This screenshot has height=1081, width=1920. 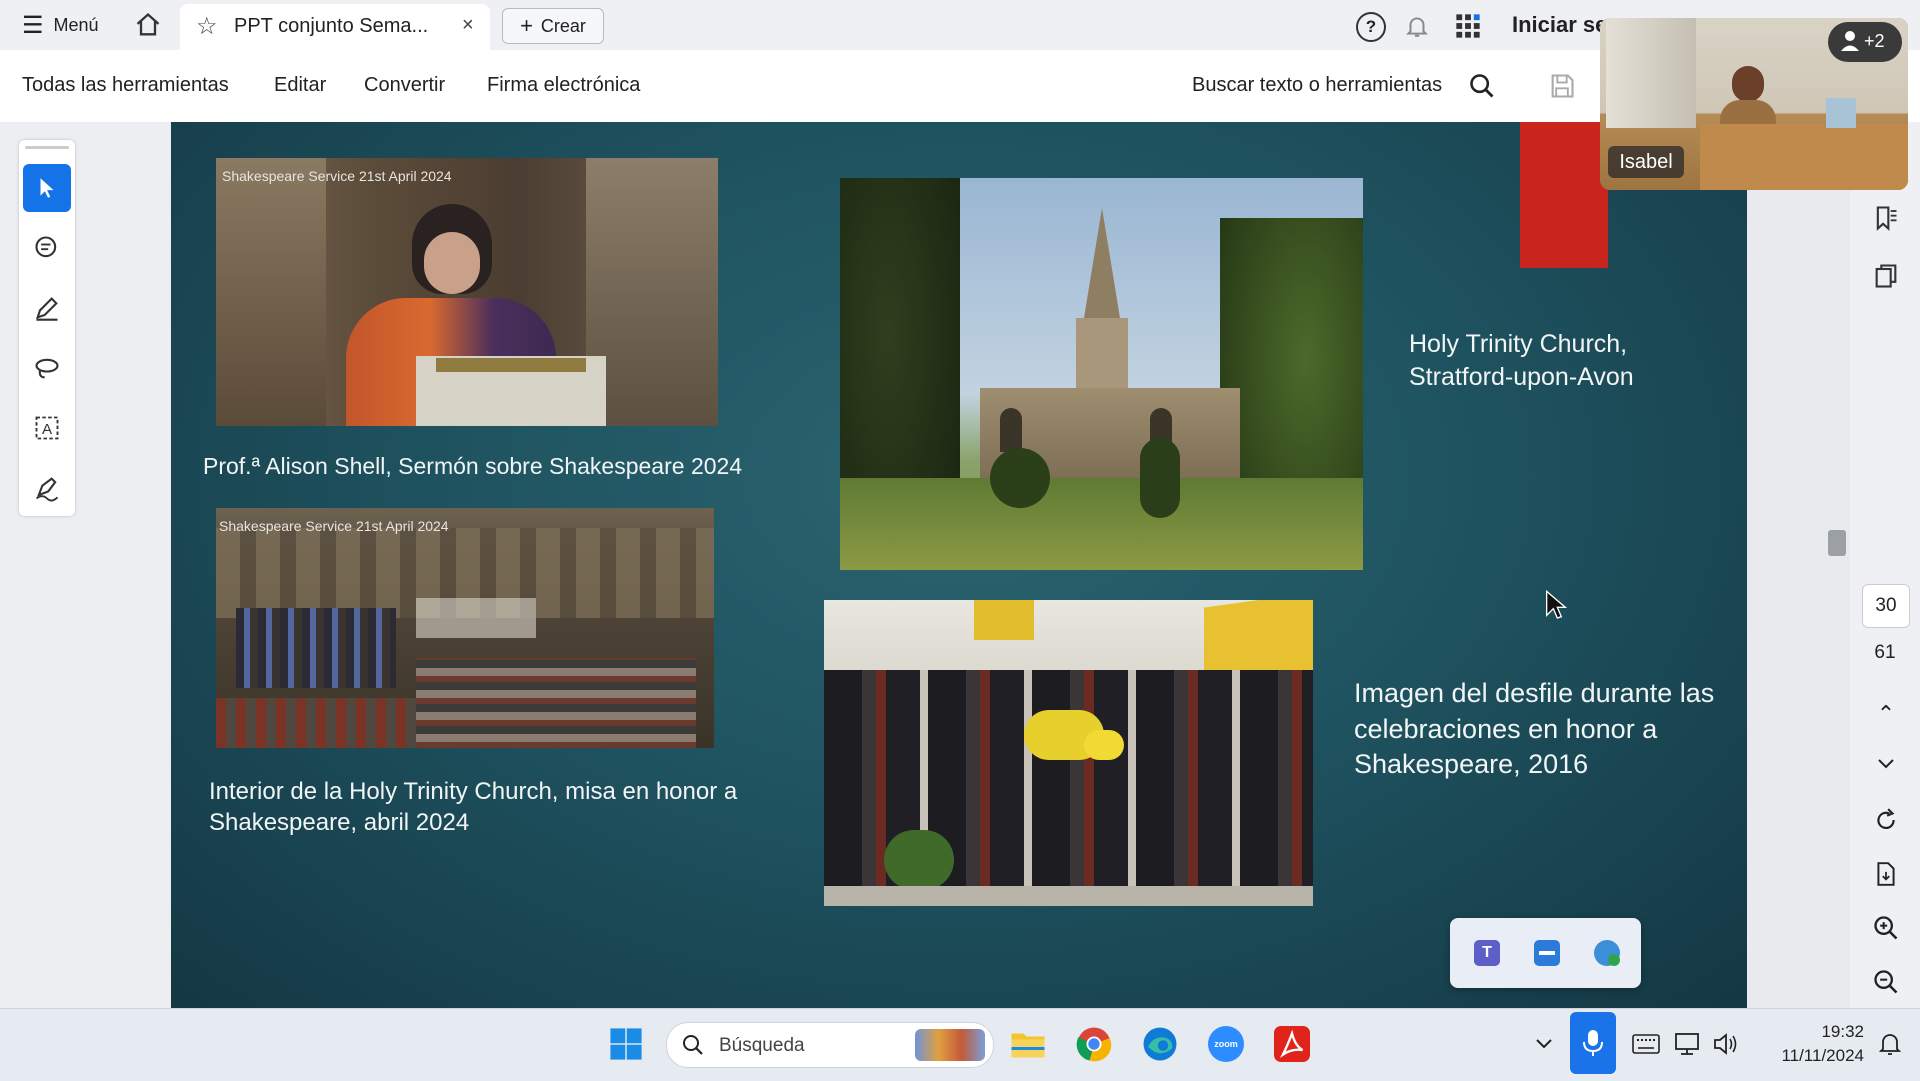 I want to click on floating-app-tray: T, so click(x=1545, y=953).